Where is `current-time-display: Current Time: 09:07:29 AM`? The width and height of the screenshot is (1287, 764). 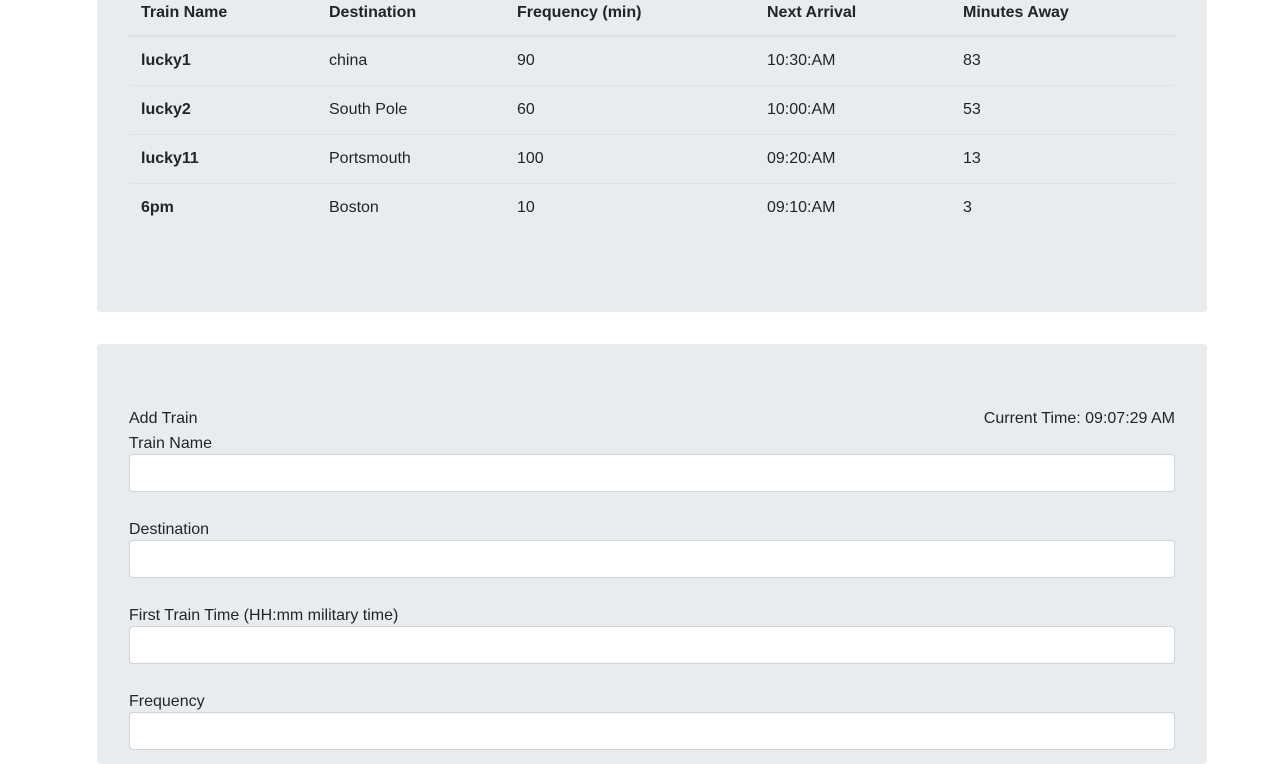
current-time-display: Current Time: 09:07:29 AM is located at coordinates (1079, 418).